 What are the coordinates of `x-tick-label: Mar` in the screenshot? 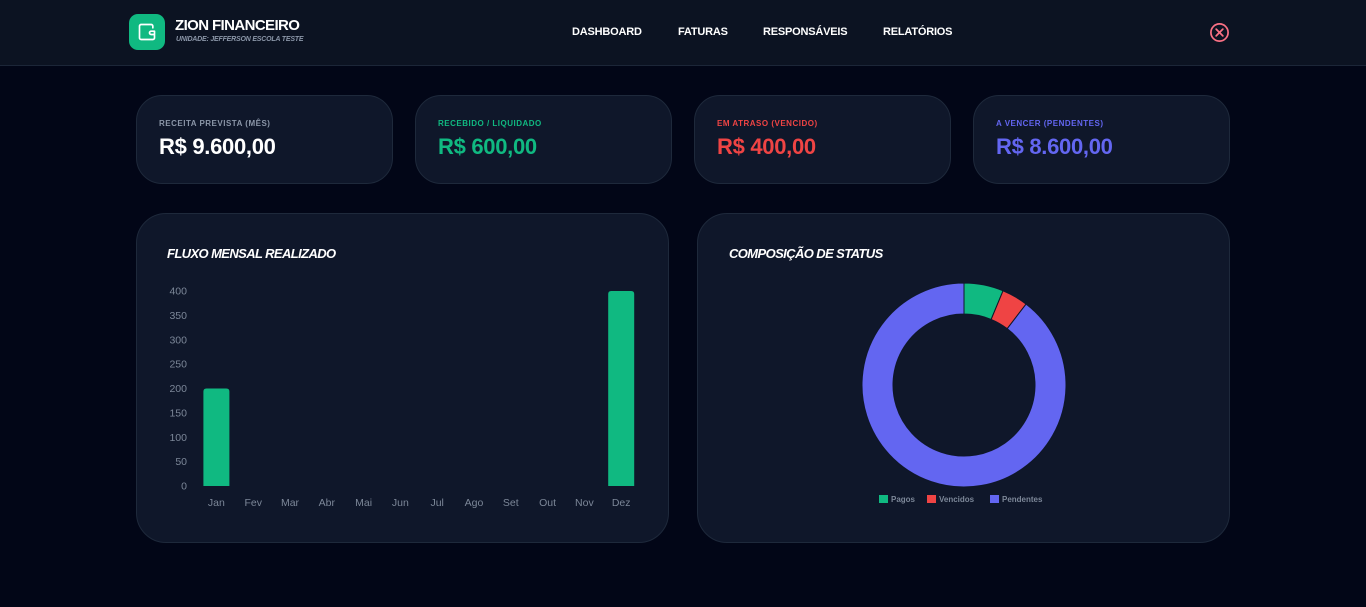 It's located at (290, 503).